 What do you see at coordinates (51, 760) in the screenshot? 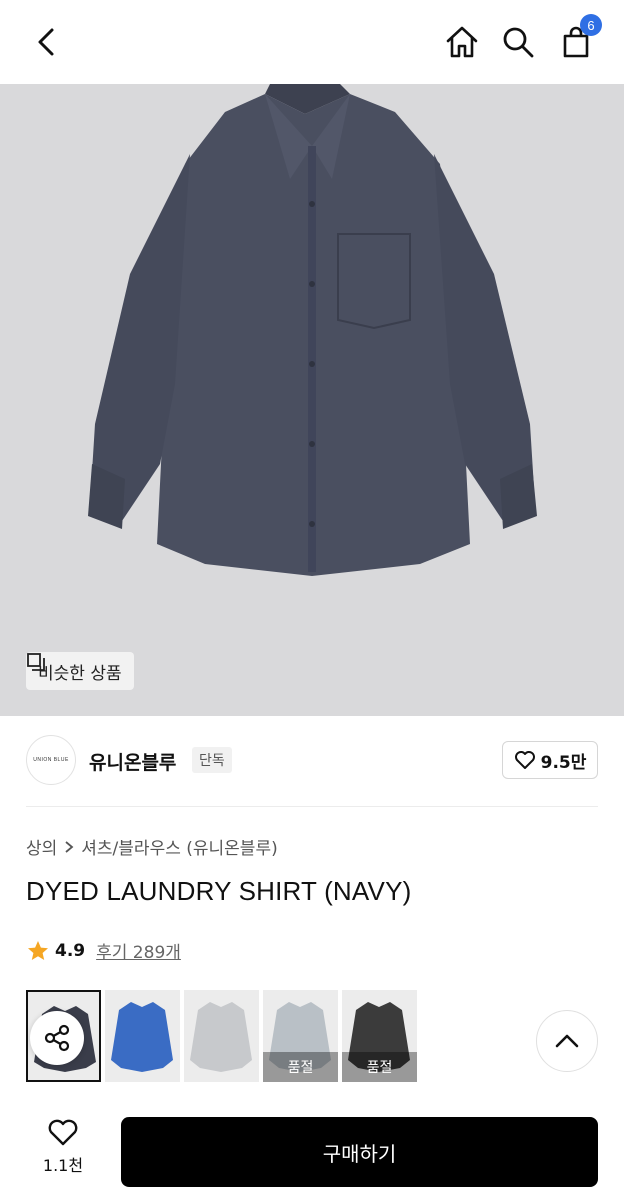
I see `brand-logo: UNION BLUE` at bounding box center [51, 760].